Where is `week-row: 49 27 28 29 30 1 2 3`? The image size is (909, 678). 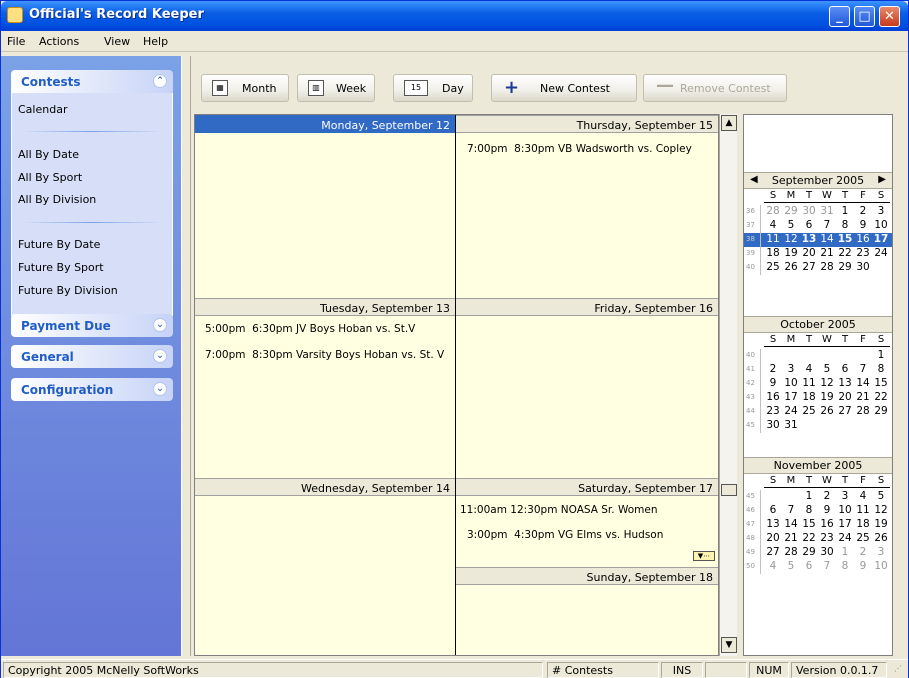
week-row: 49 27 28 29 30 1 2 3 is located at coordinates (818, 553).